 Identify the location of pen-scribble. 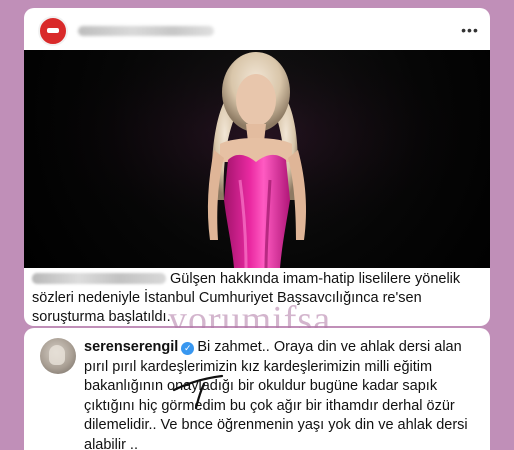
(198, 392).